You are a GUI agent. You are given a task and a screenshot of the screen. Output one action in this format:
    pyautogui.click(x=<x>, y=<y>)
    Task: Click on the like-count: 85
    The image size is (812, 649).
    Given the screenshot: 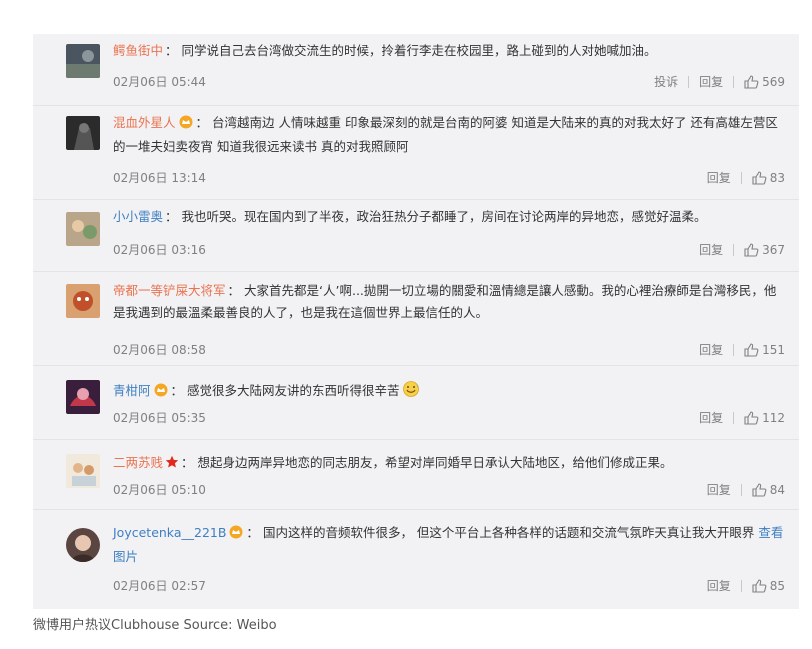 What is the action you would take?
    pyautogui.click(x=777, y=586)
    